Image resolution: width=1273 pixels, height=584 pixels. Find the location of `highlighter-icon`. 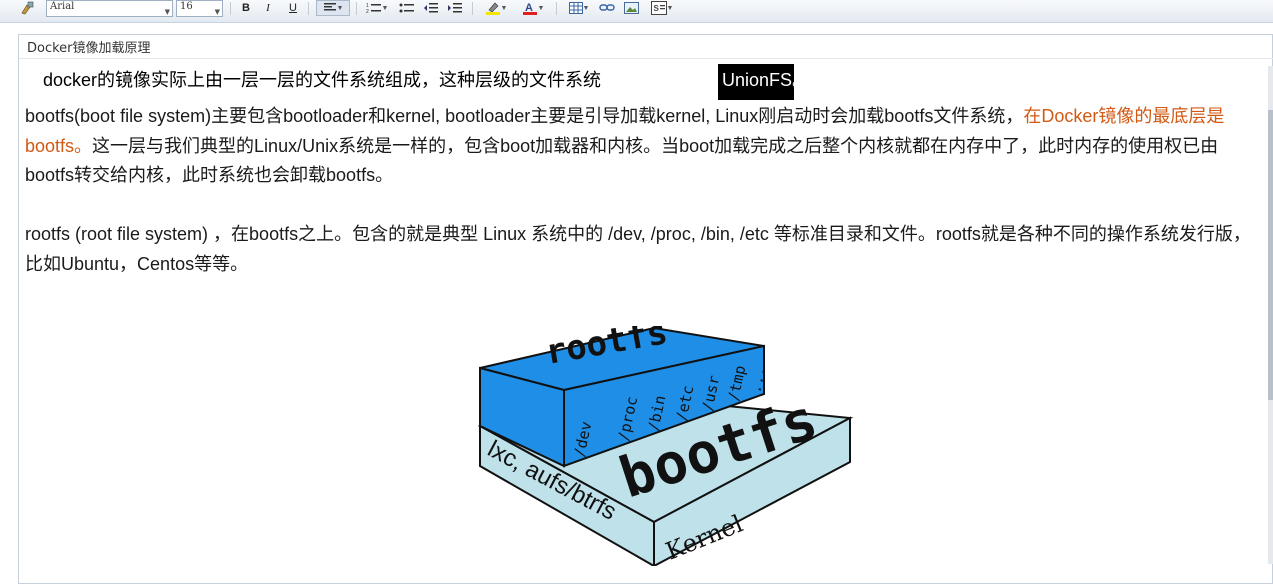

highlighter-icon is located at coordinates (492, 8).